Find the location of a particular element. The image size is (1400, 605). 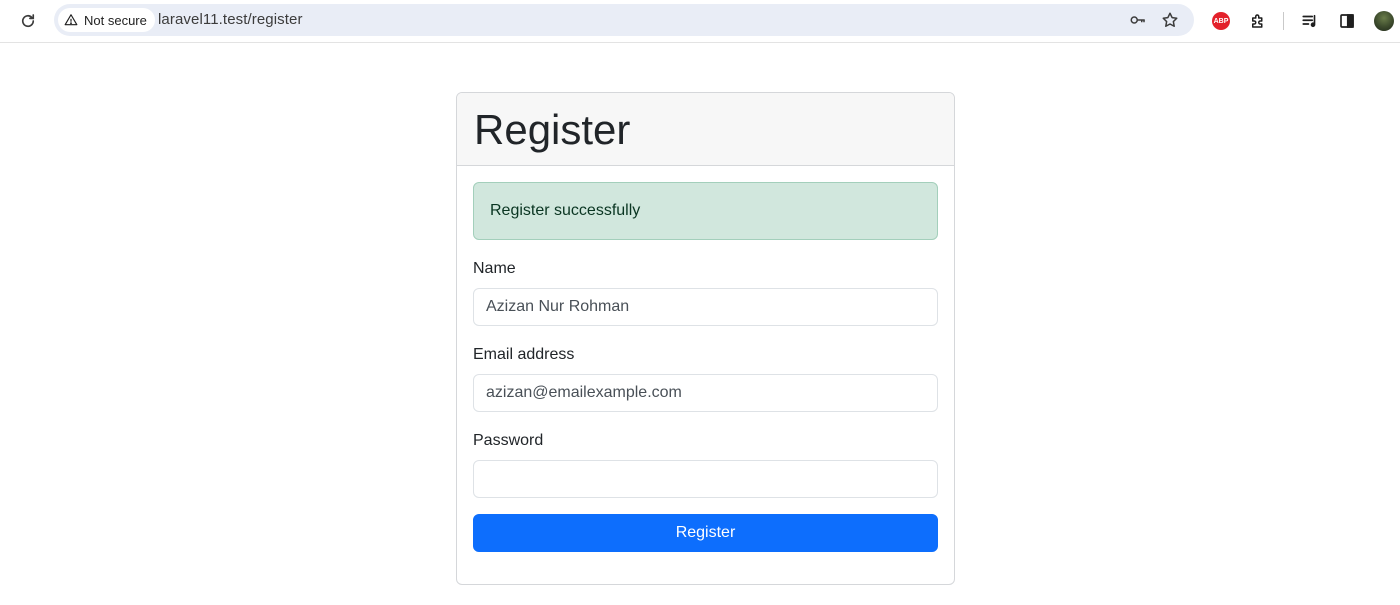

reload-icon is located at coordinates (28, 21).